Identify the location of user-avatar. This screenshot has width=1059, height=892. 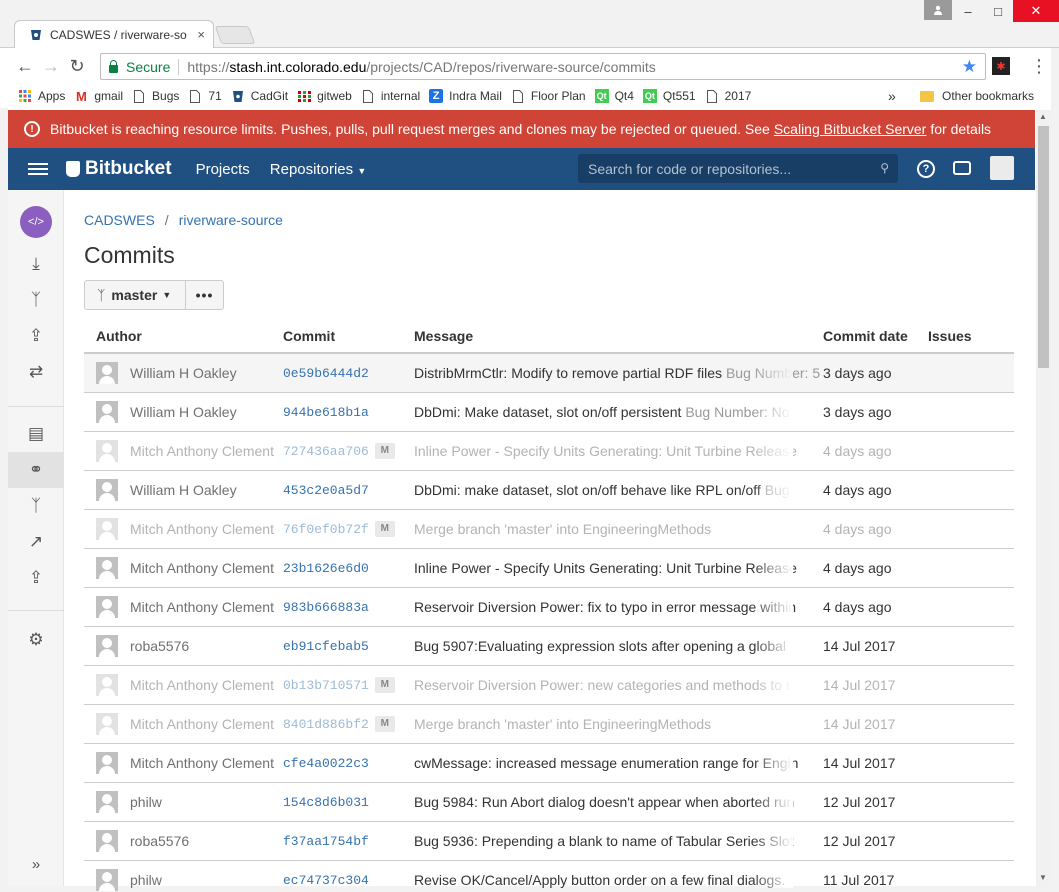
(1002, 168).